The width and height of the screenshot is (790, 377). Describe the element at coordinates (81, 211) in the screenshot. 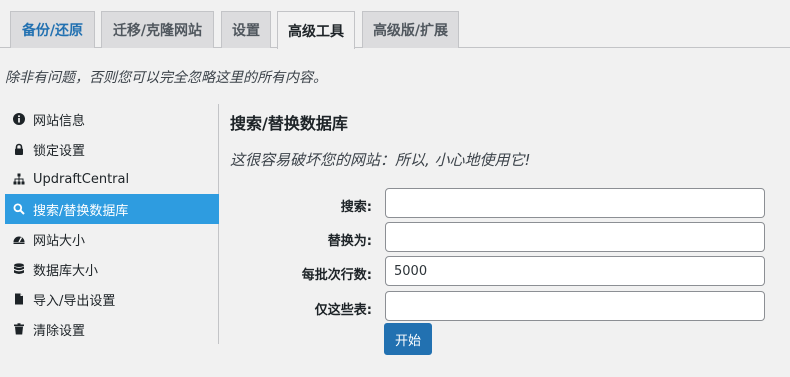

I see `sidebar-item-label: 搜索/替换数据库` at that location.